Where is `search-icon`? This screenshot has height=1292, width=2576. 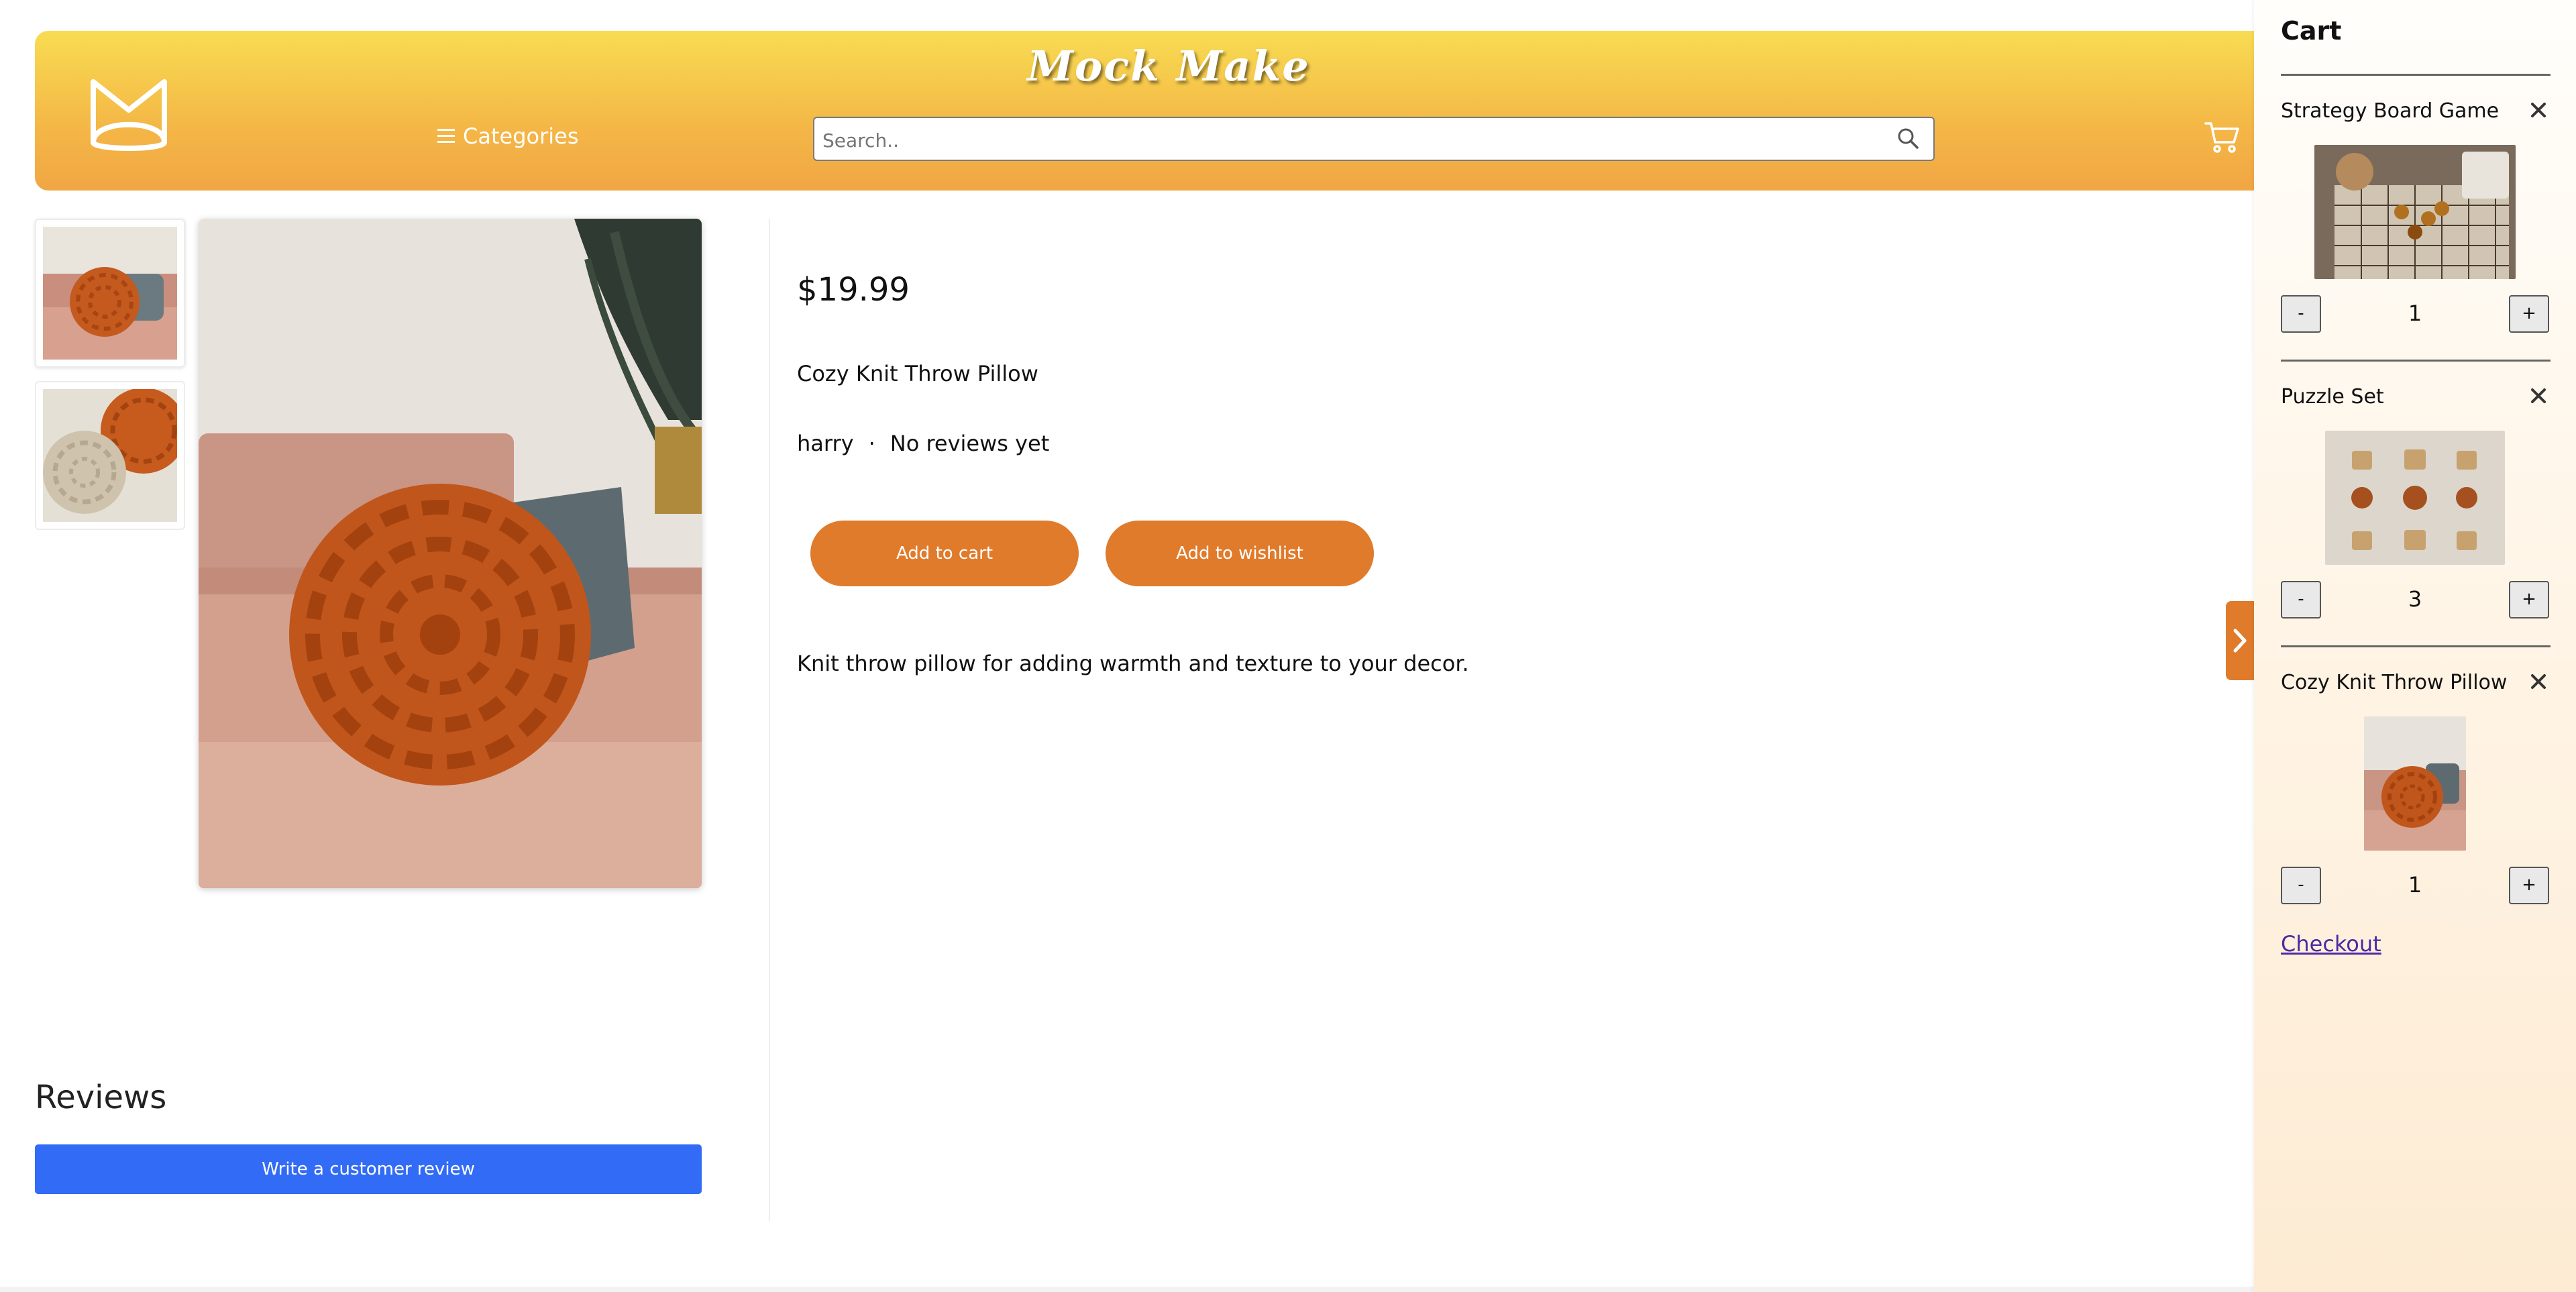
search-icon is located at coordinates (1908, 138).